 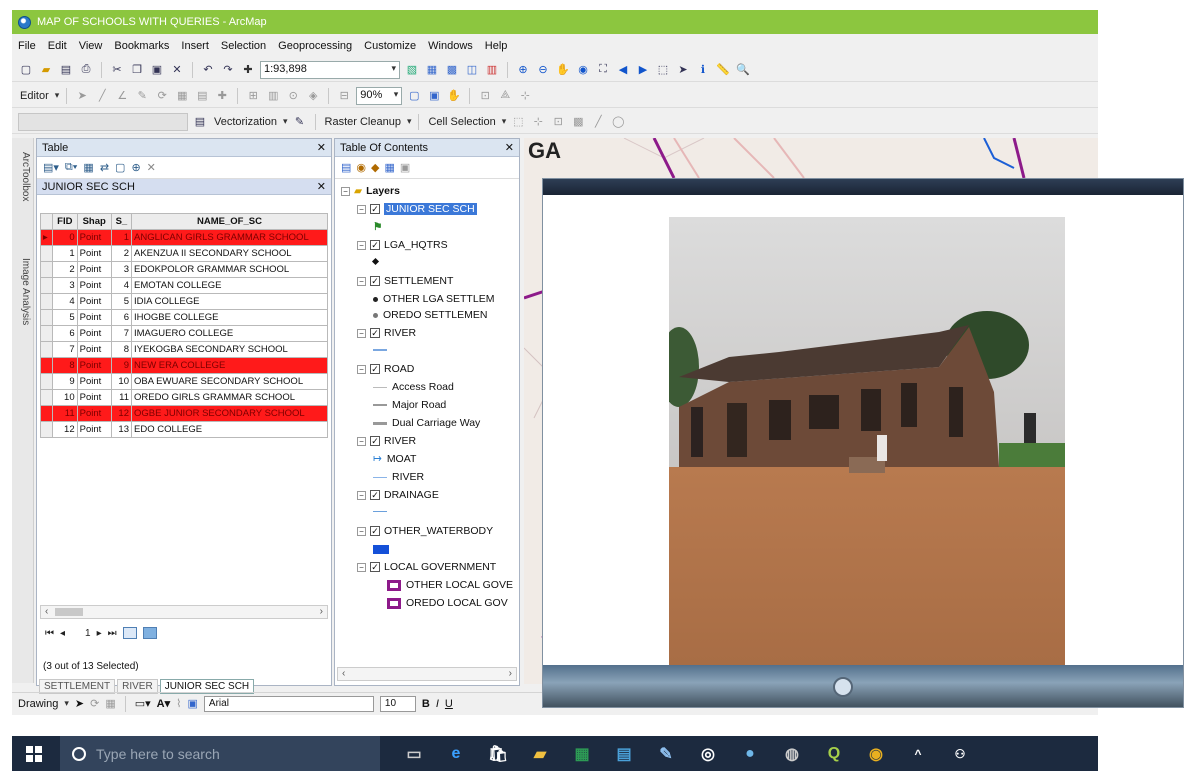 I want to click on raster-painter-icon: ✎, so click(x=300, y=122).